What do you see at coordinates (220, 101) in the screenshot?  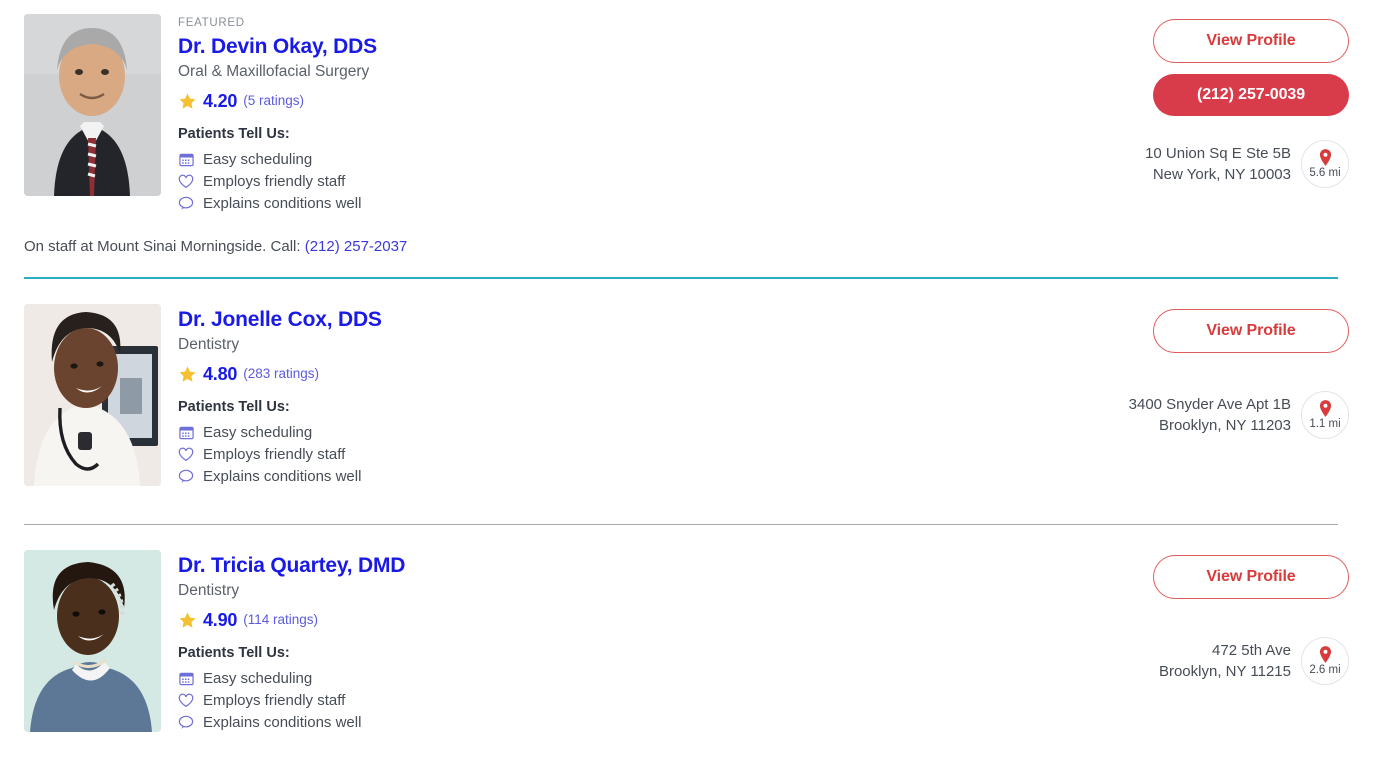 I see `rating-value: 4.20` at bounding box center [220, 101].